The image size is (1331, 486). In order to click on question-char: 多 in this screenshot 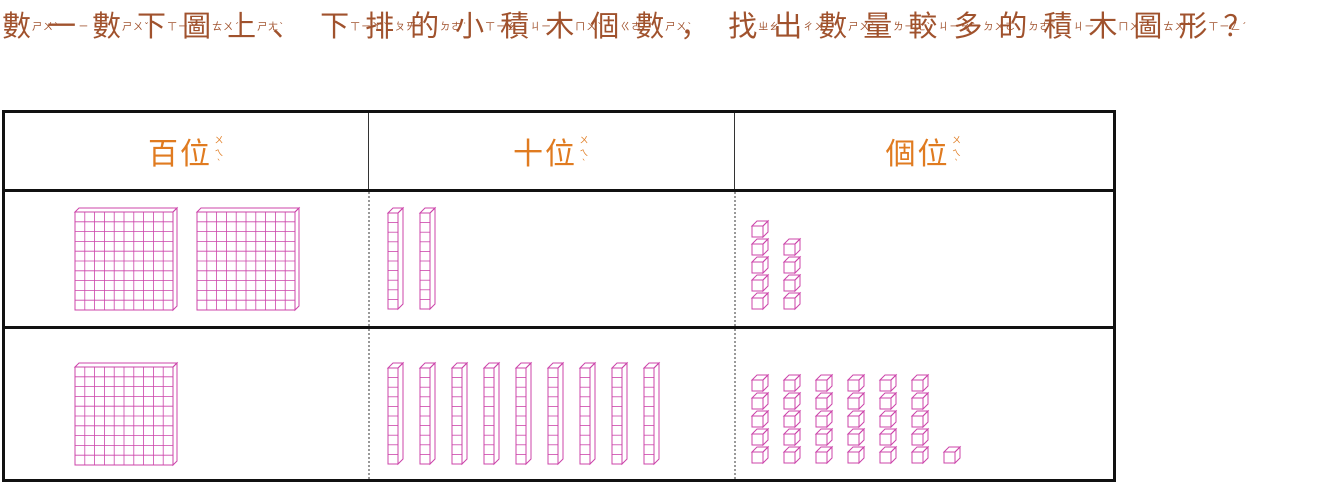, I will do `click(968, 26)`.